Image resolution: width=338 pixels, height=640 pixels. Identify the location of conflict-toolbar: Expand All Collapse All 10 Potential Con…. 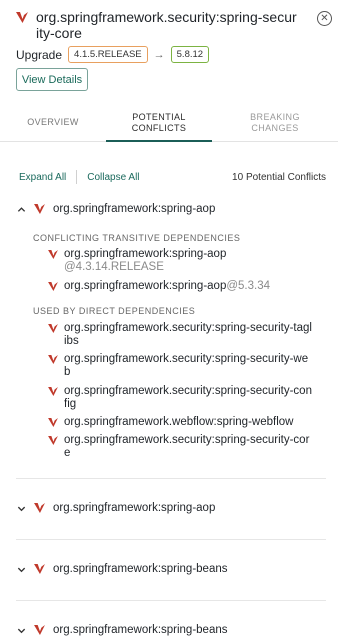
(172, 177).